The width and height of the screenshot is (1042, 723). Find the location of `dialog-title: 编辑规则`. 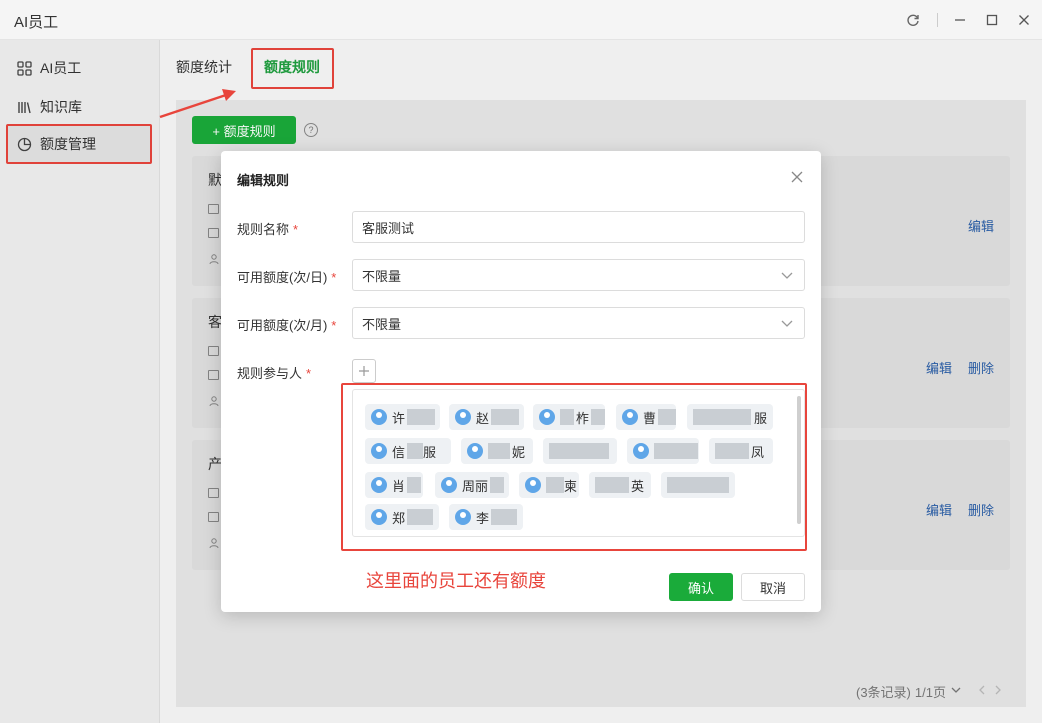

dialog-title: 编辑规则 is located at coordinates (263, 180).